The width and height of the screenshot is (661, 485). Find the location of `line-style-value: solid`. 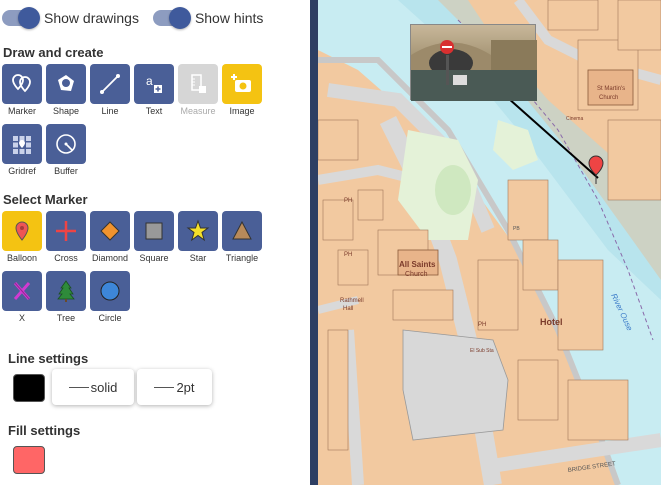

line-style-value: solid is located at coordinates (104, 387).